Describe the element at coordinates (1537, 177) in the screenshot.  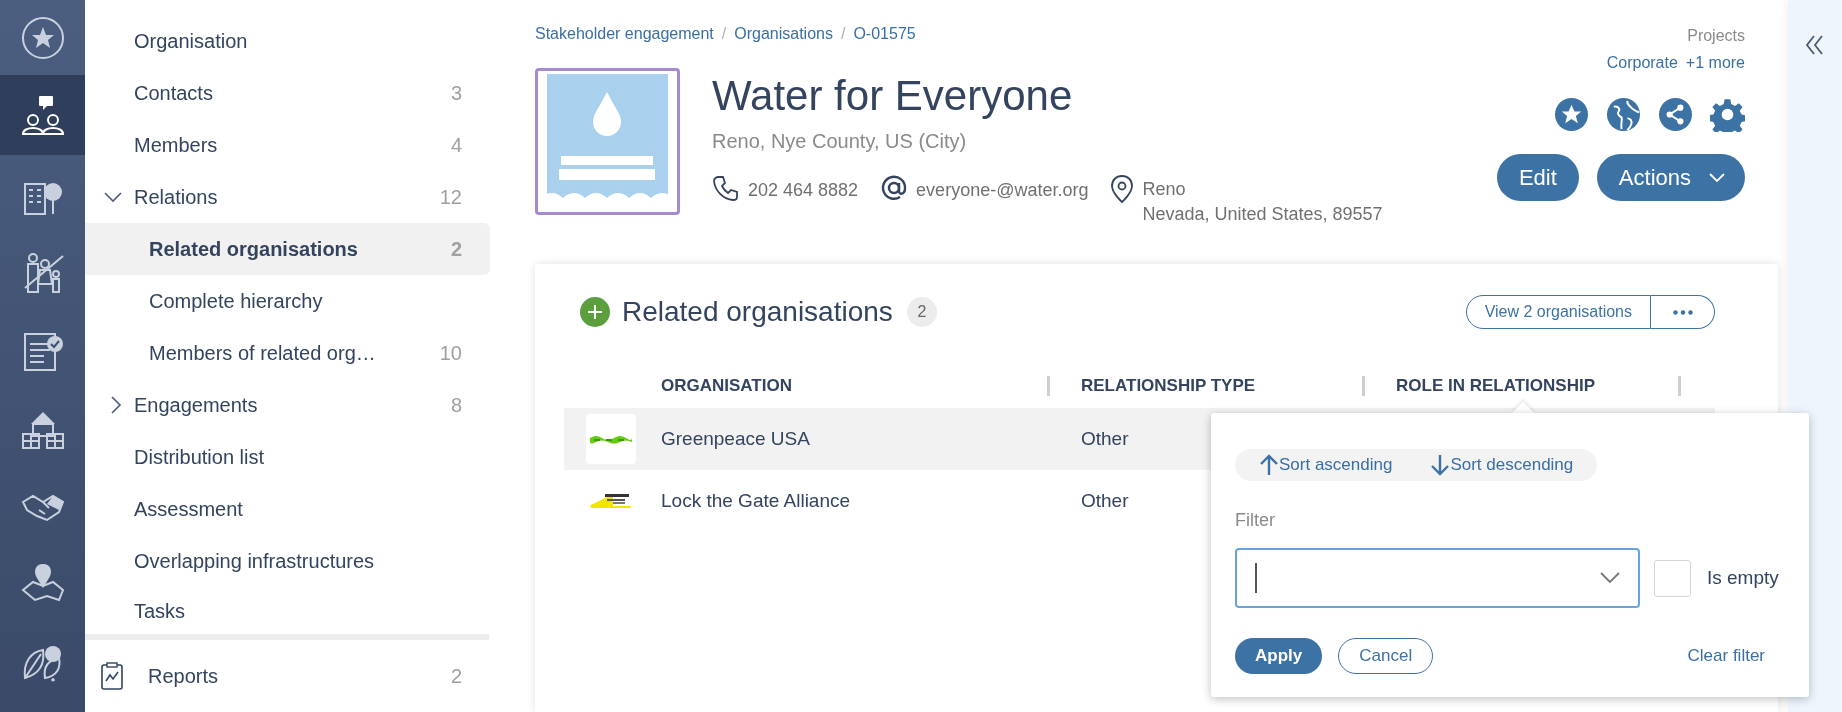
I see `edit-button: Edit` at that location.